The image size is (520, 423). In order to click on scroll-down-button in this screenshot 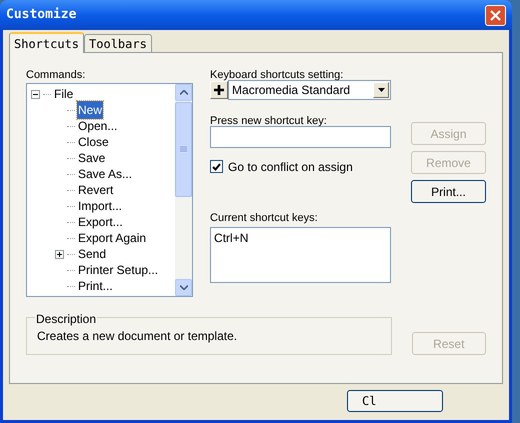, I will do `click(183, 287)`.